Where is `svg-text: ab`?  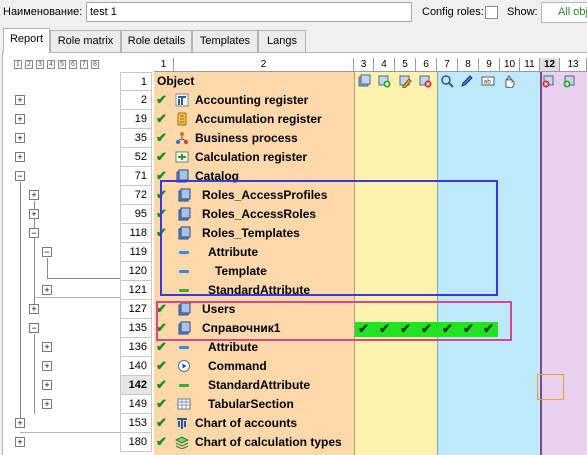 svg-text: ab is located at coordinates (488, 82).